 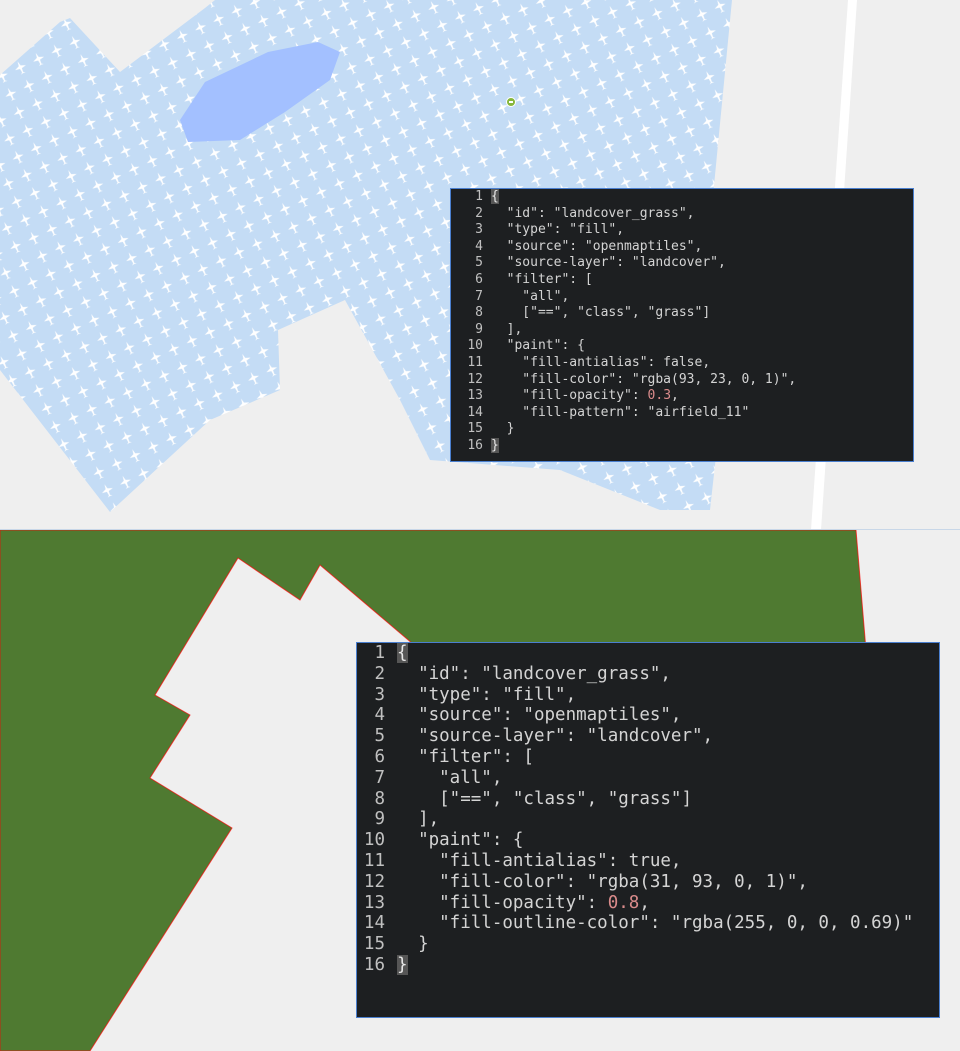 What do you see at coordinates (702, 380) in the screenshot?
I see `code-text: "fill-color": "rgba(93, 23, 0, 1)",` at bounding box center [702, 380].